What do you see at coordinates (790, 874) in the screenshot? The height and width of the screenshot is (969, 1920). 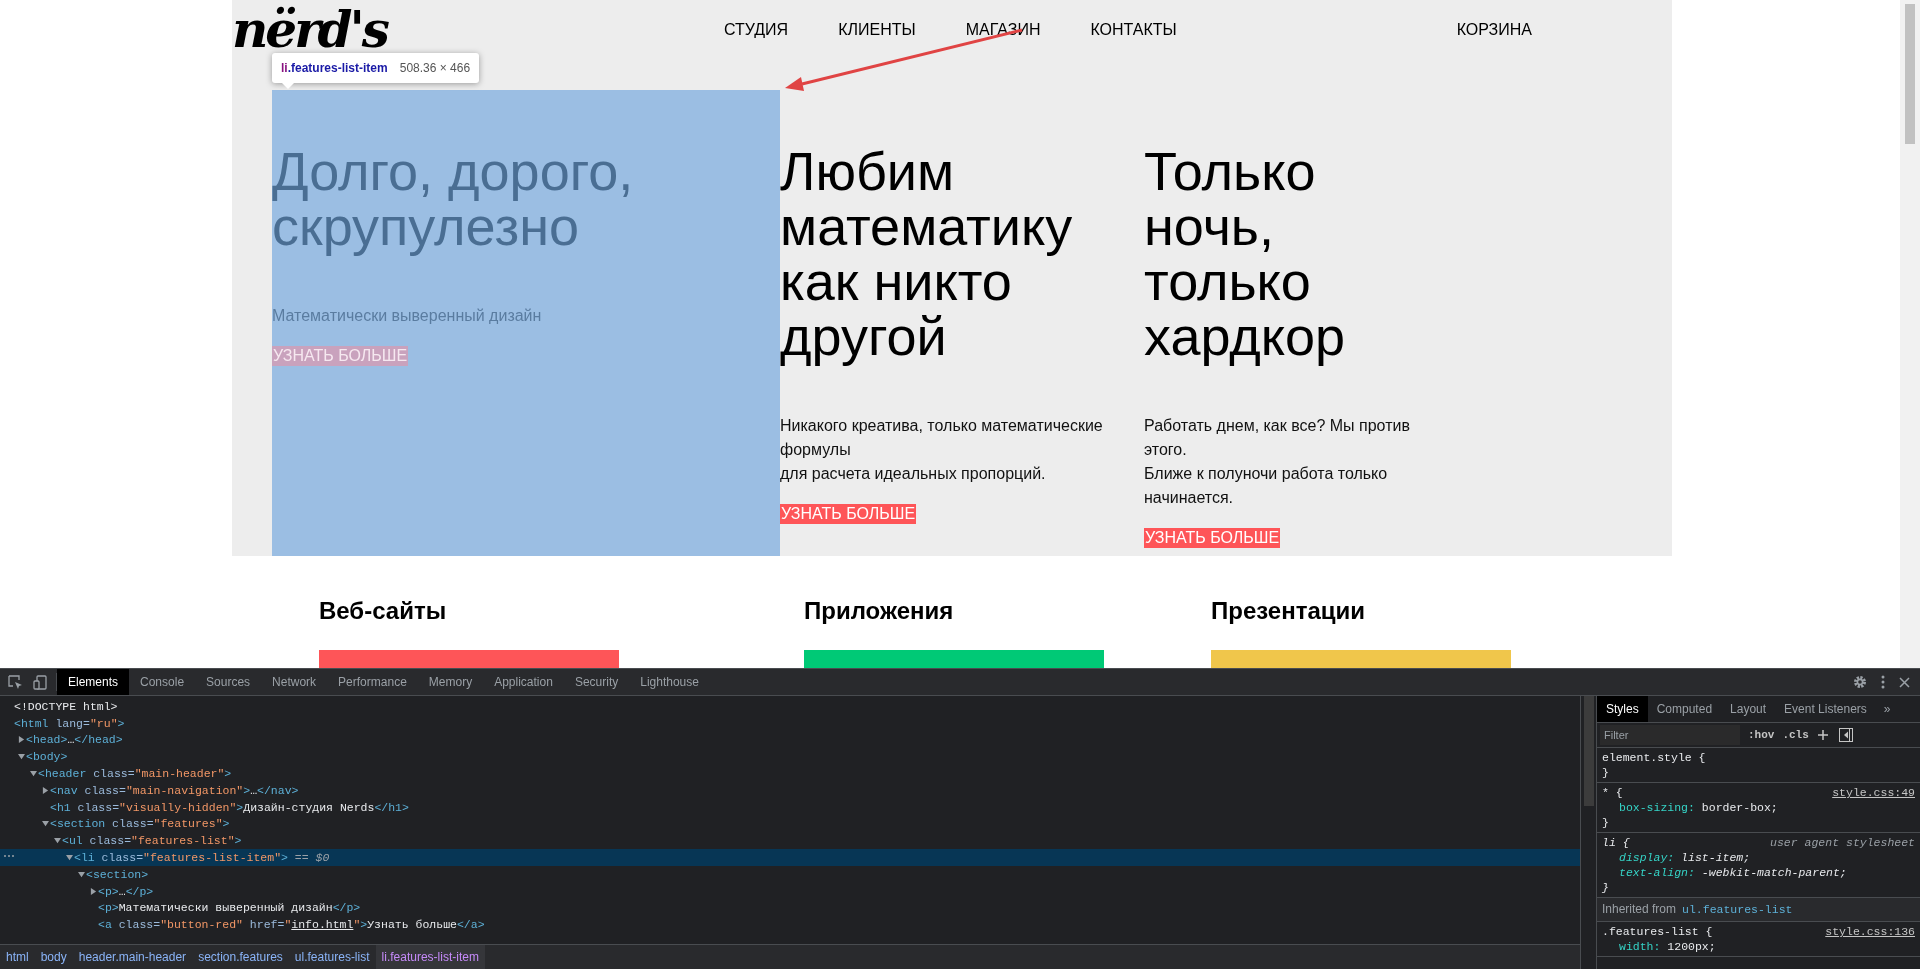 I see `dom-node-row: <section>` at bounding box center [790, 874].